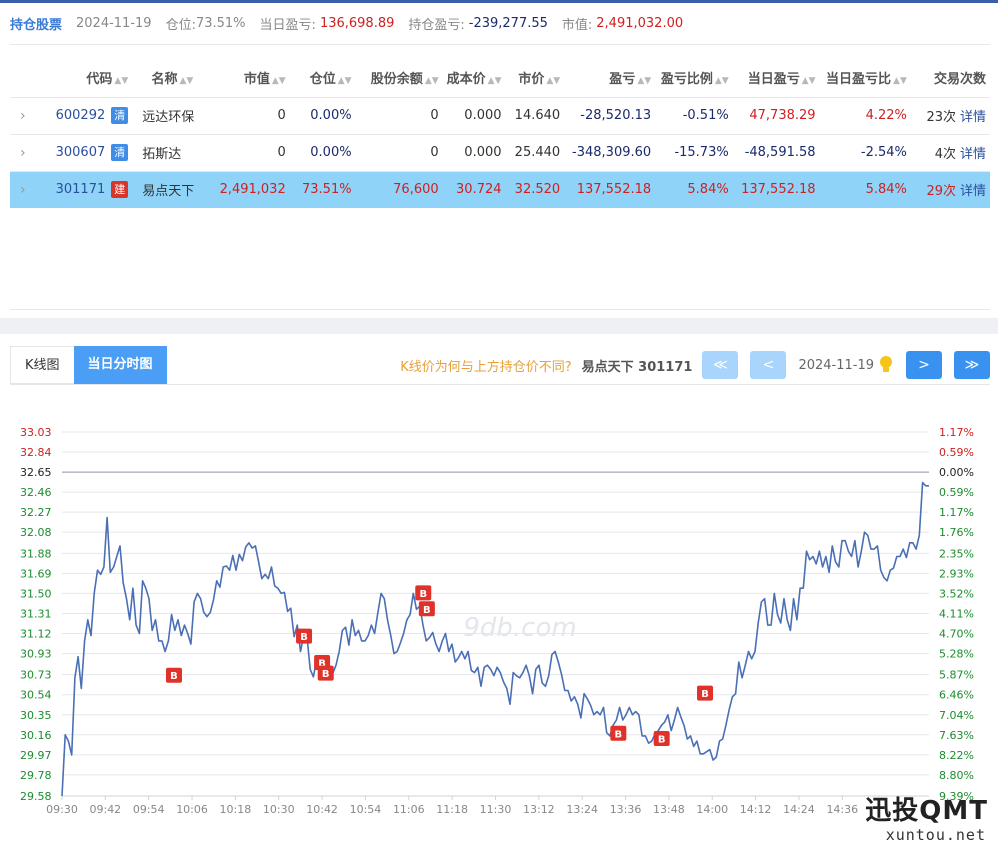 Image resolution: width=998 pixels, height=853 pixels. What do you see at coordinates (776, 152) in the screenshot?
I see `cell-day-pnl: -48,591.58` at bounding box center [776, 152].